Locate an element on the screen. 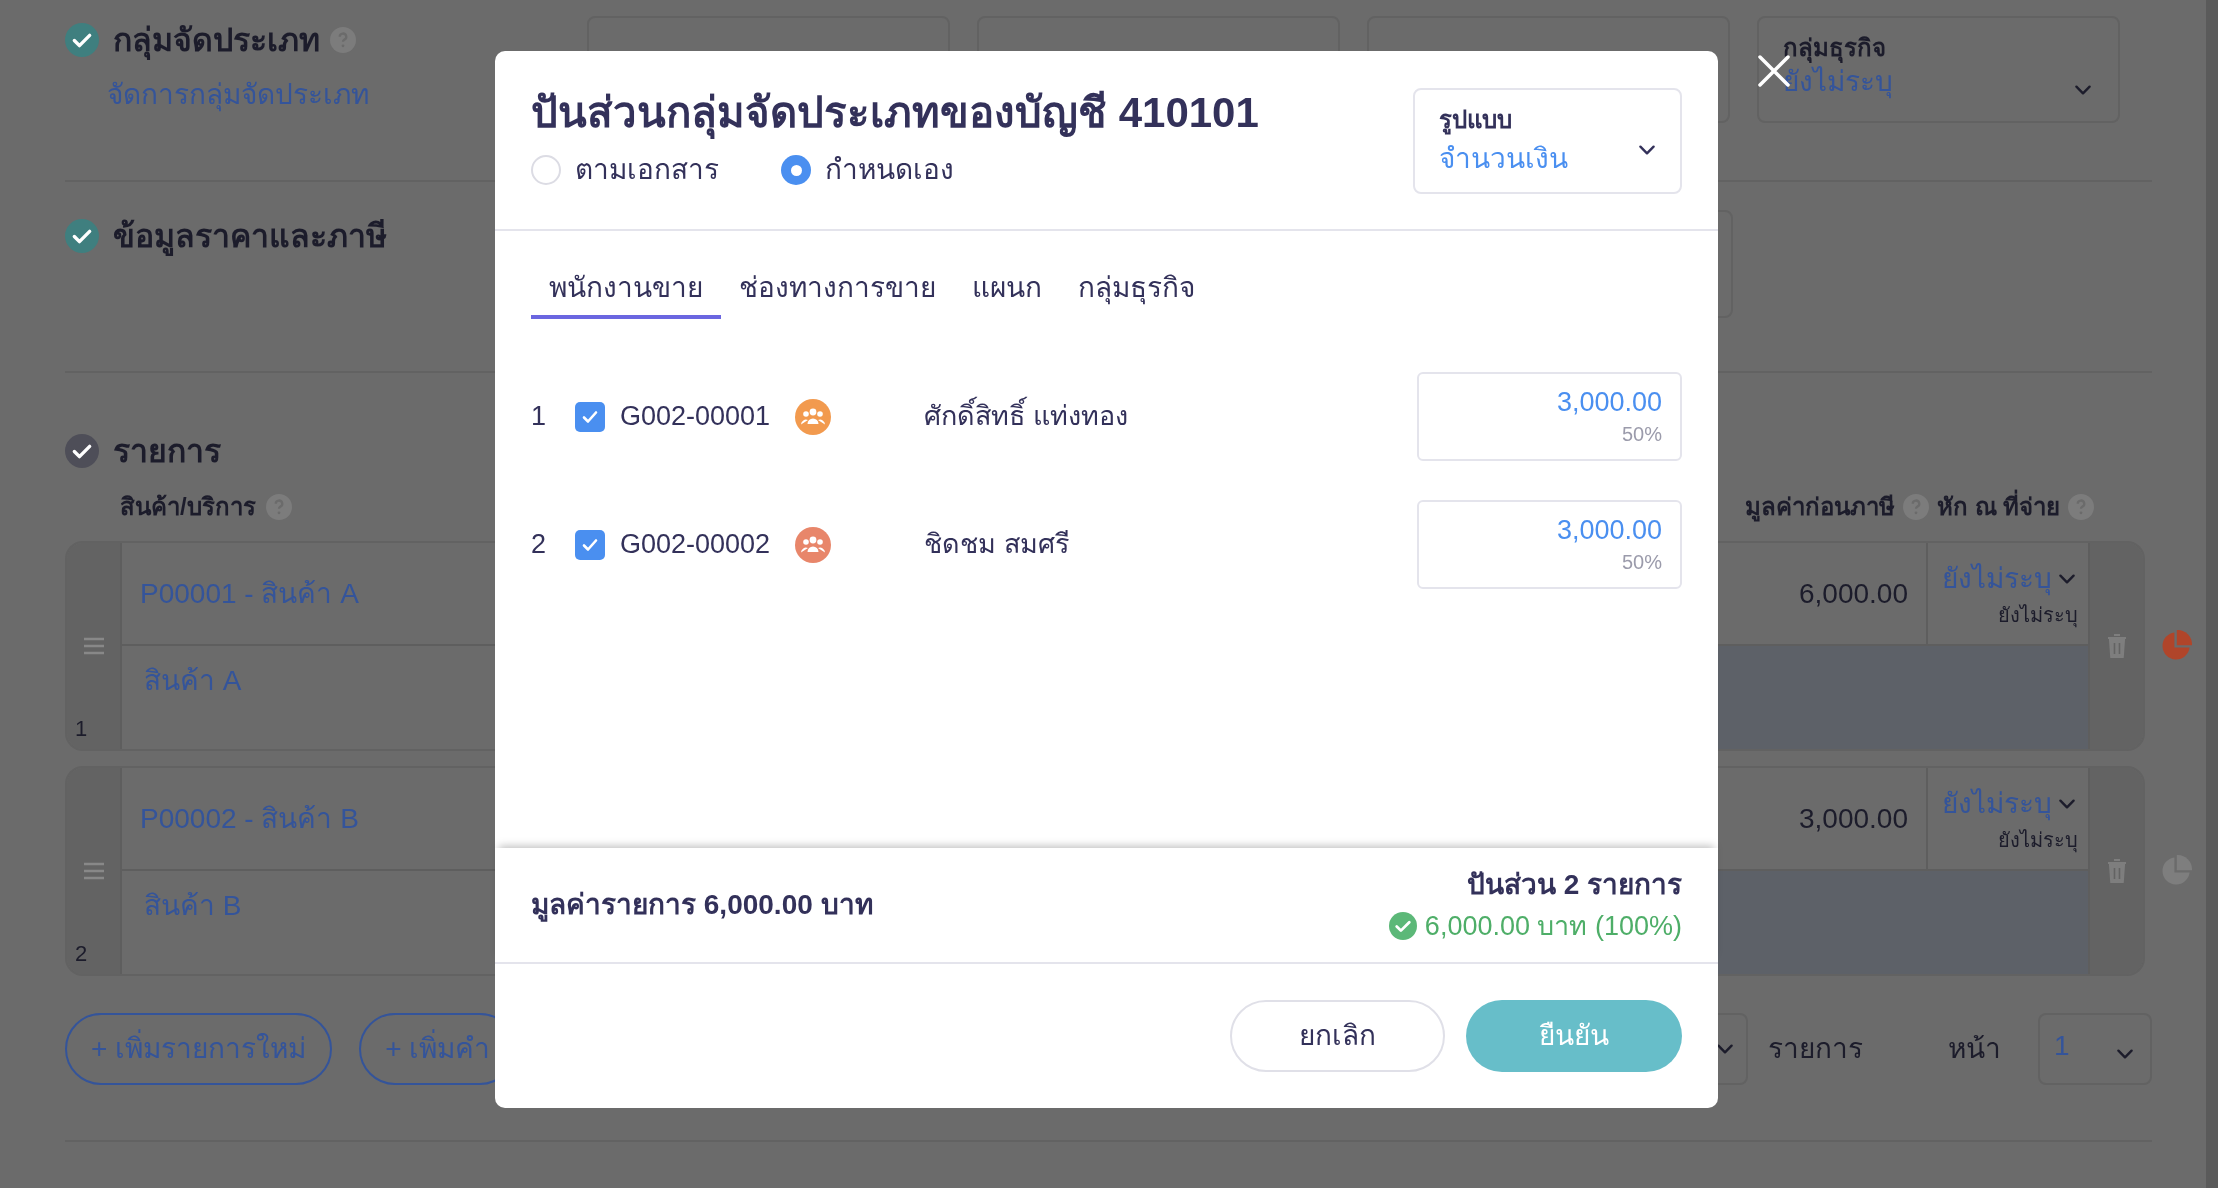  column-header: หัก ณ ที่จ่าย is located at coordinates (1999, 507).